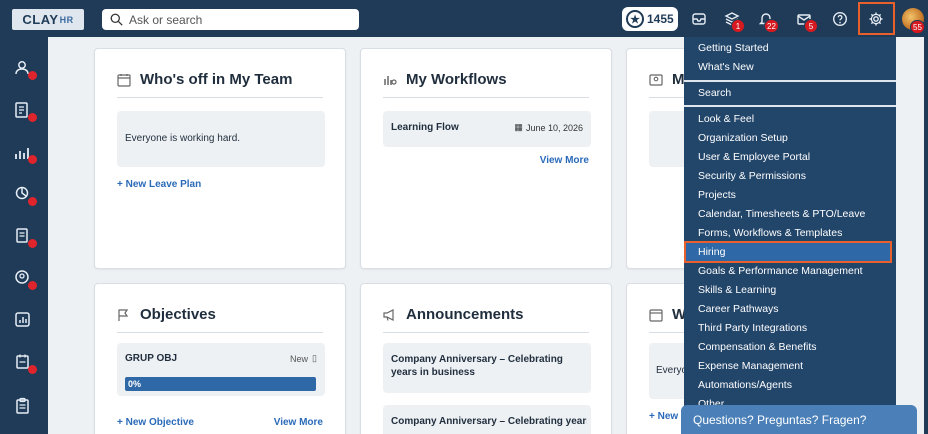 The width and height of the screenshot is (928, 434). I want to click on card-title: Announcements, so click(453, 314).